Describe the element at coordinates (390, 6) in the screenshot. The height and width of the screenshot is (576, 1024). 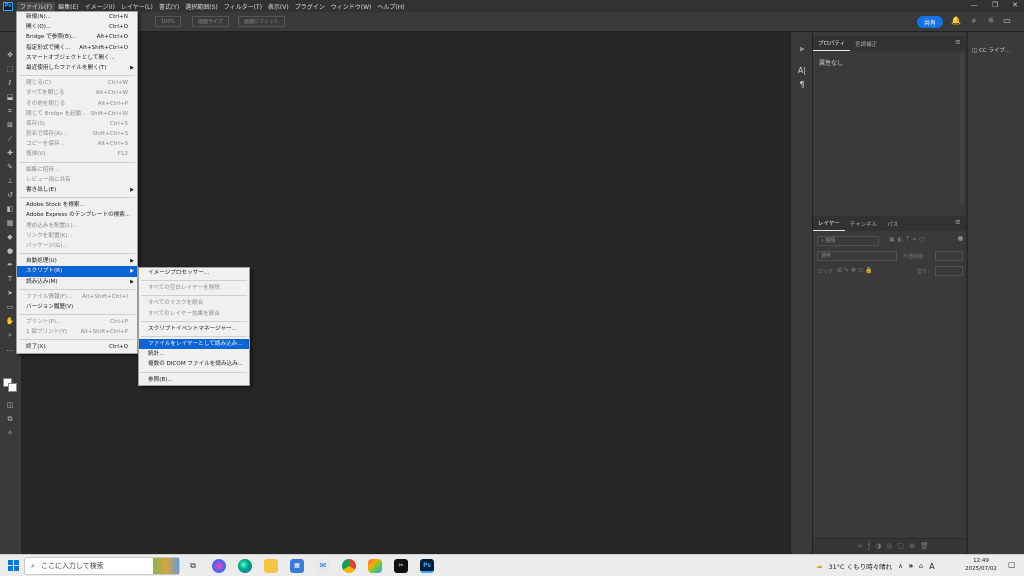
I see `menu-help: ヘルプ(H)` at that location.